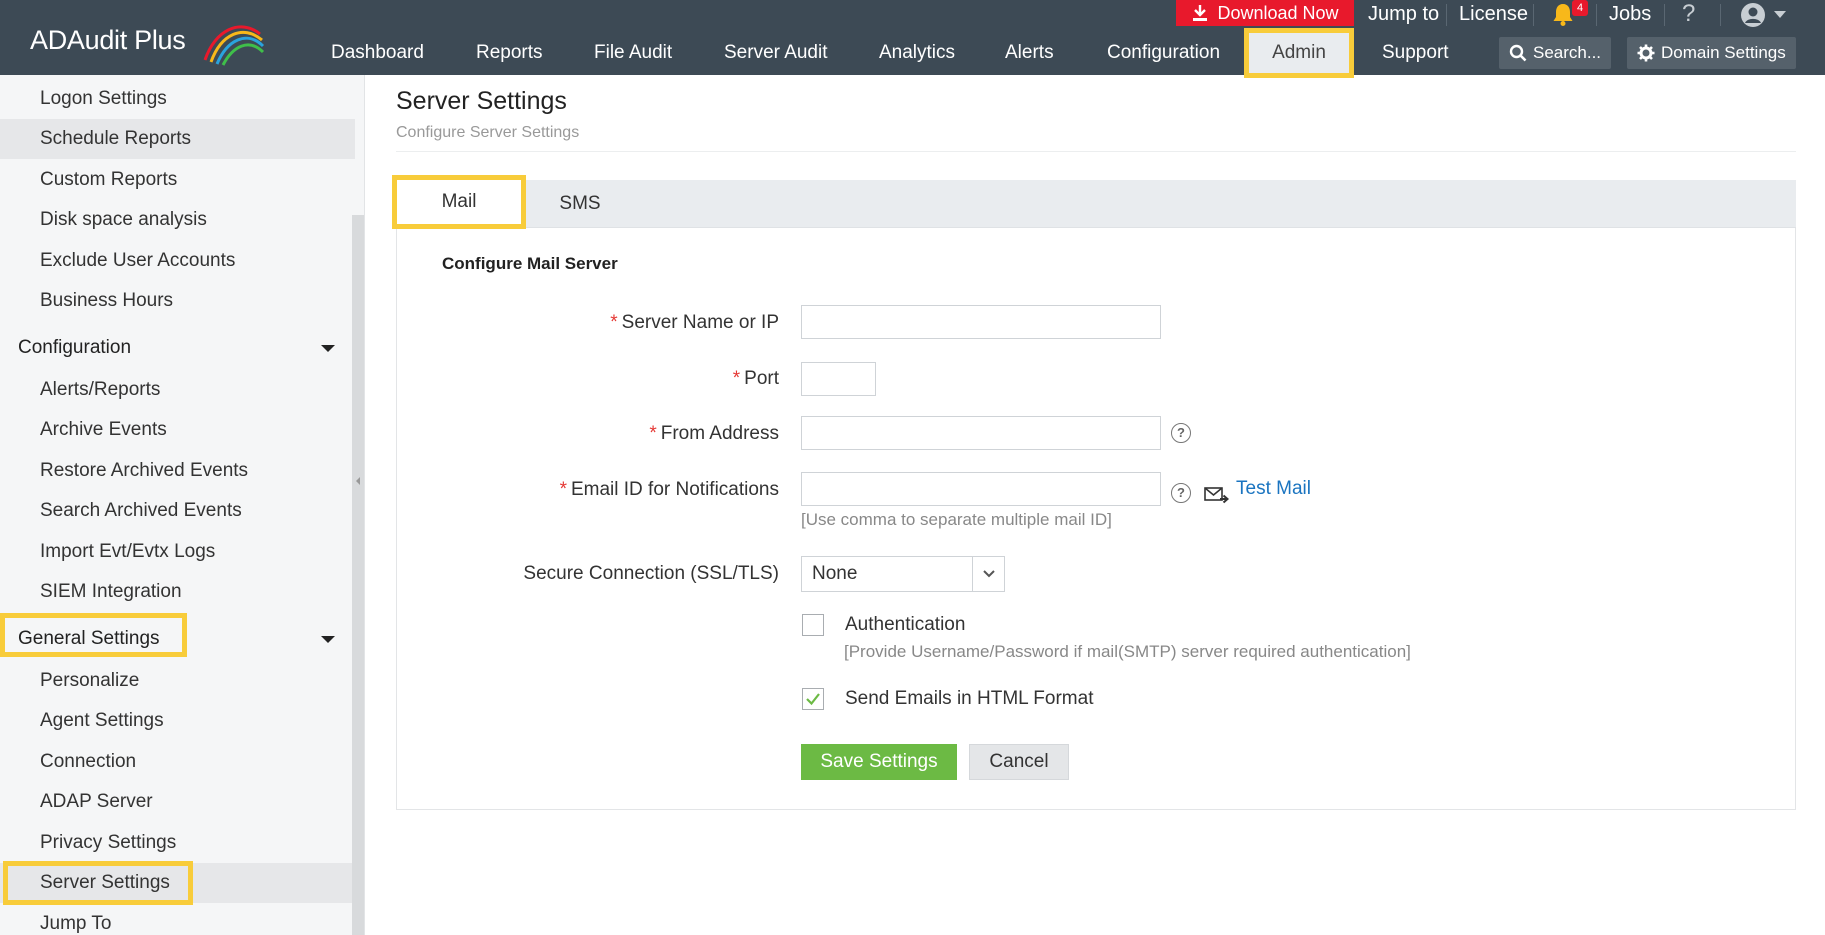 This screenshot has height=935, width=1825. I want to click on html-format-checkbox, so click(813, 699).